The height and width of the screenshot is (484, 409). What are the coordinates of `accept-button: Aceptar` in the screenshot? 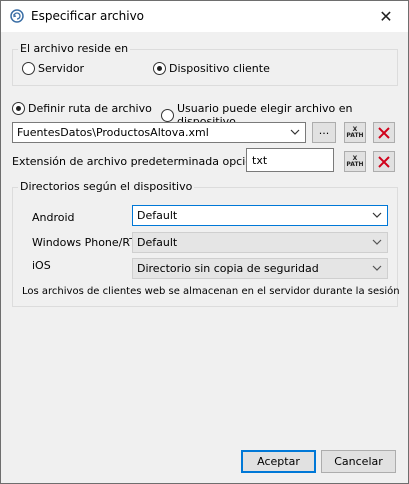 It's located at (278, 461).